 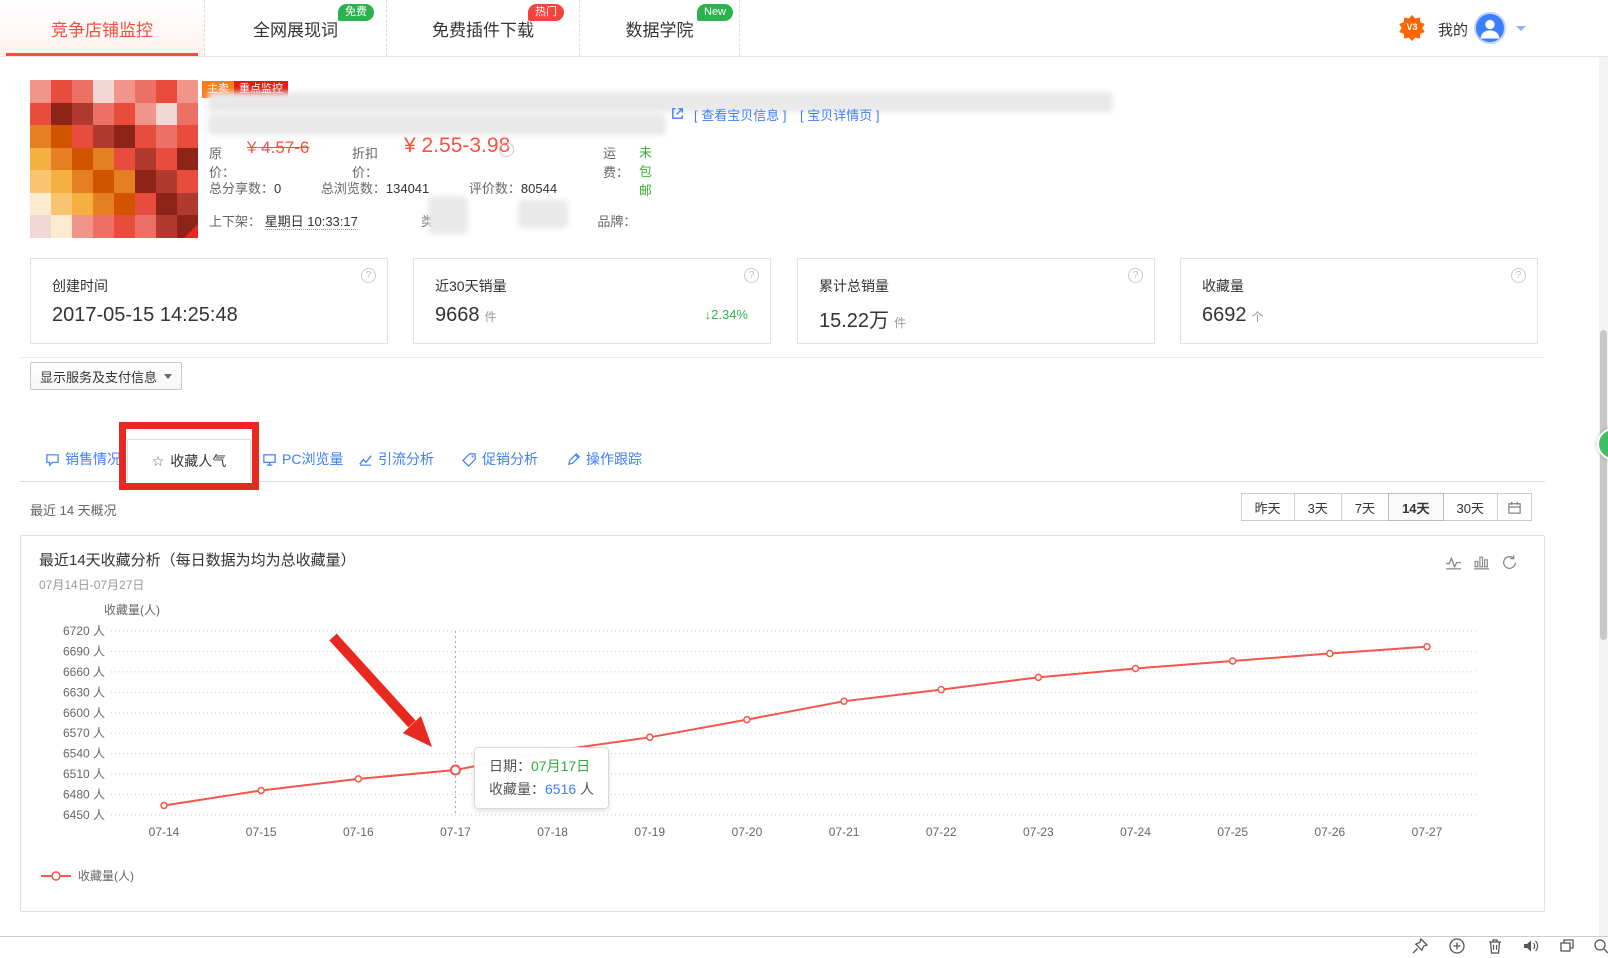 I want to click on svg-text: 6510 人, so click(x=84, y=774).